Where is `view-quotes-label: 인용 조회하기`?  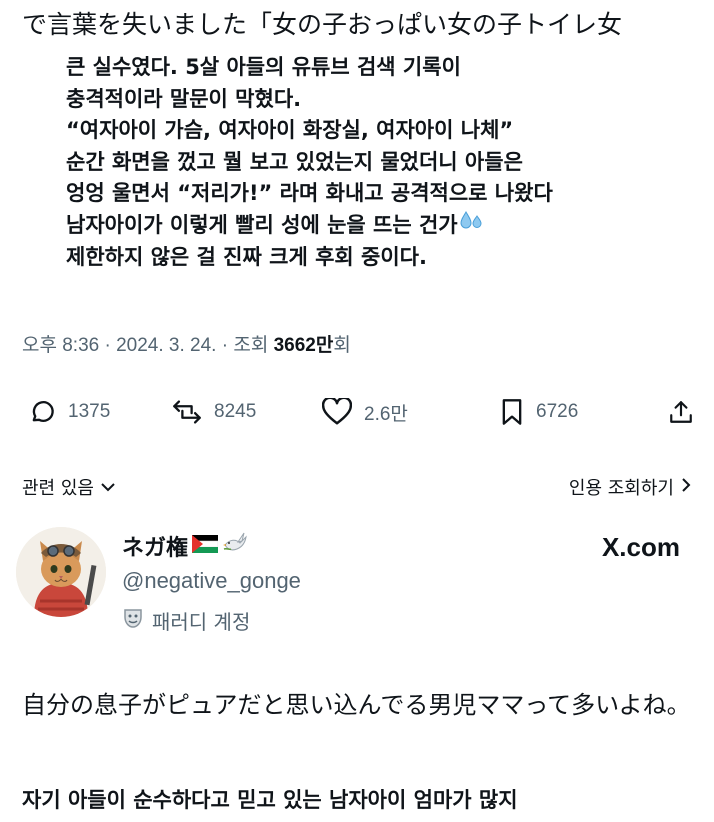
view-quotes-label: 인용 조회하기 is located at coordinates (621, 488).